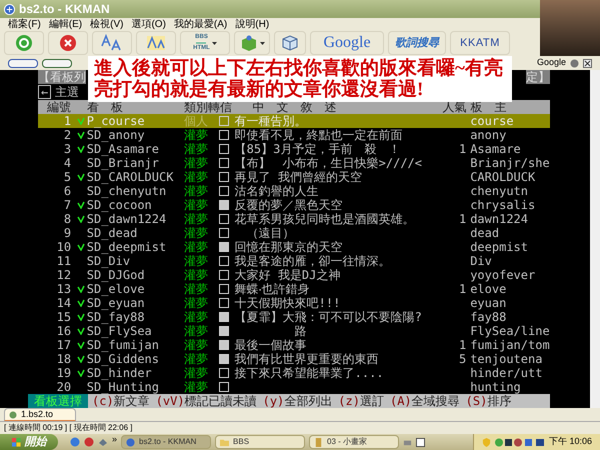 The height and width of the screenshot is (450, 600). What do you see at coordinates (252, 43) in the screenshot?
I see `package-button` at bounding box center [252, 43].